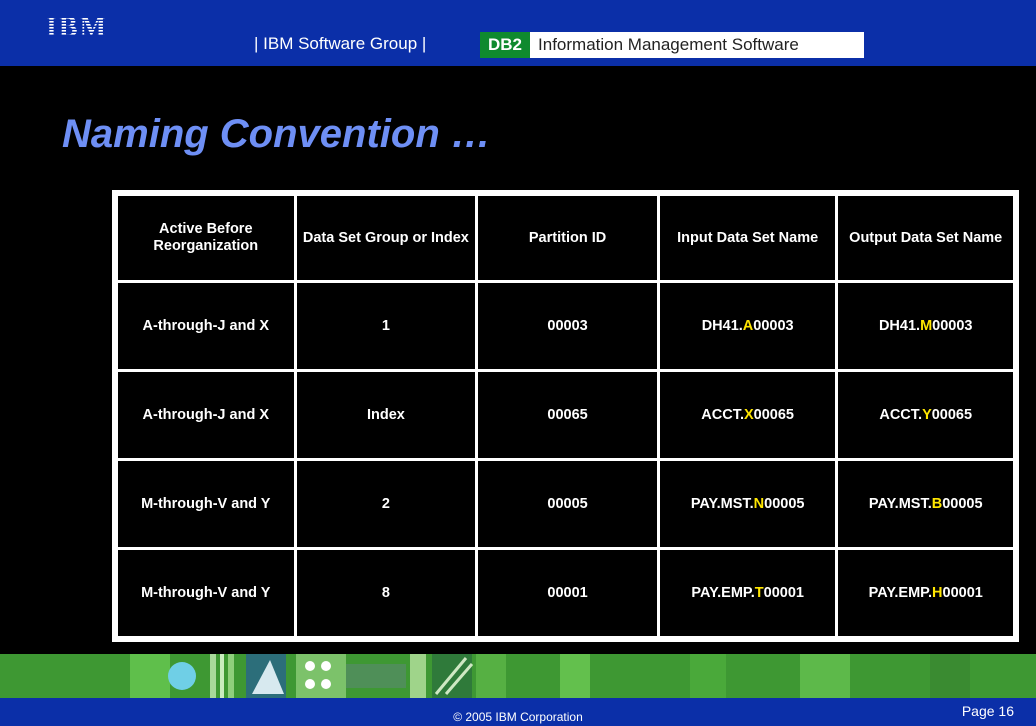 The image size is (1036, 726). I want to click on cell-group: 1, so click(386, 326).